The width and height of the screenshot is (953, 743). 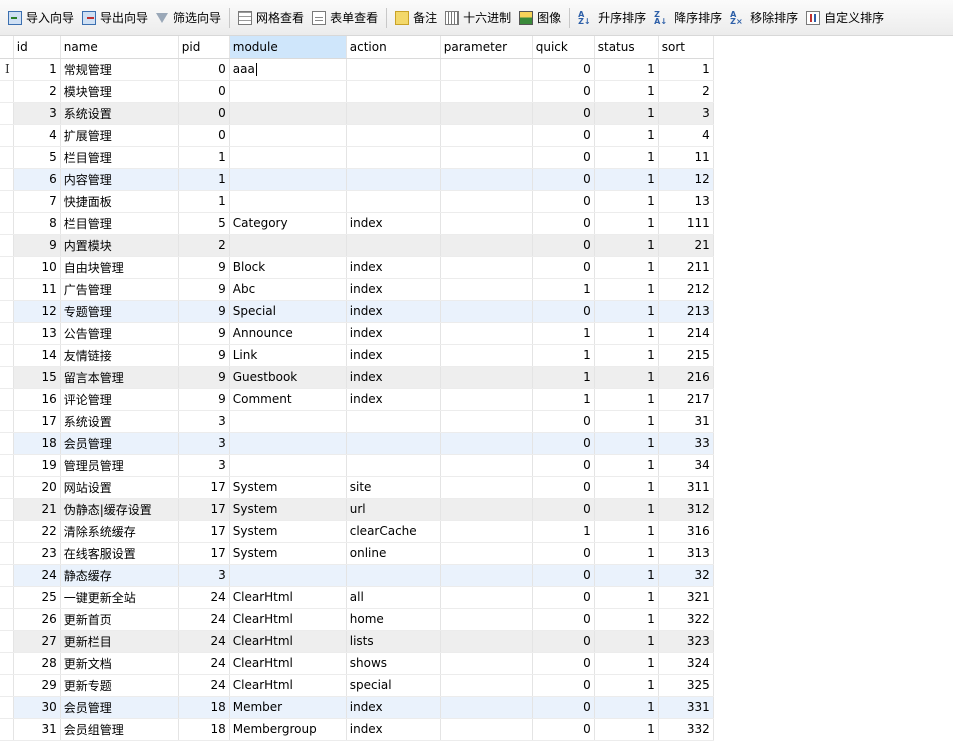 I want to click on cell-sort: 332, so click(x=686, y=729).